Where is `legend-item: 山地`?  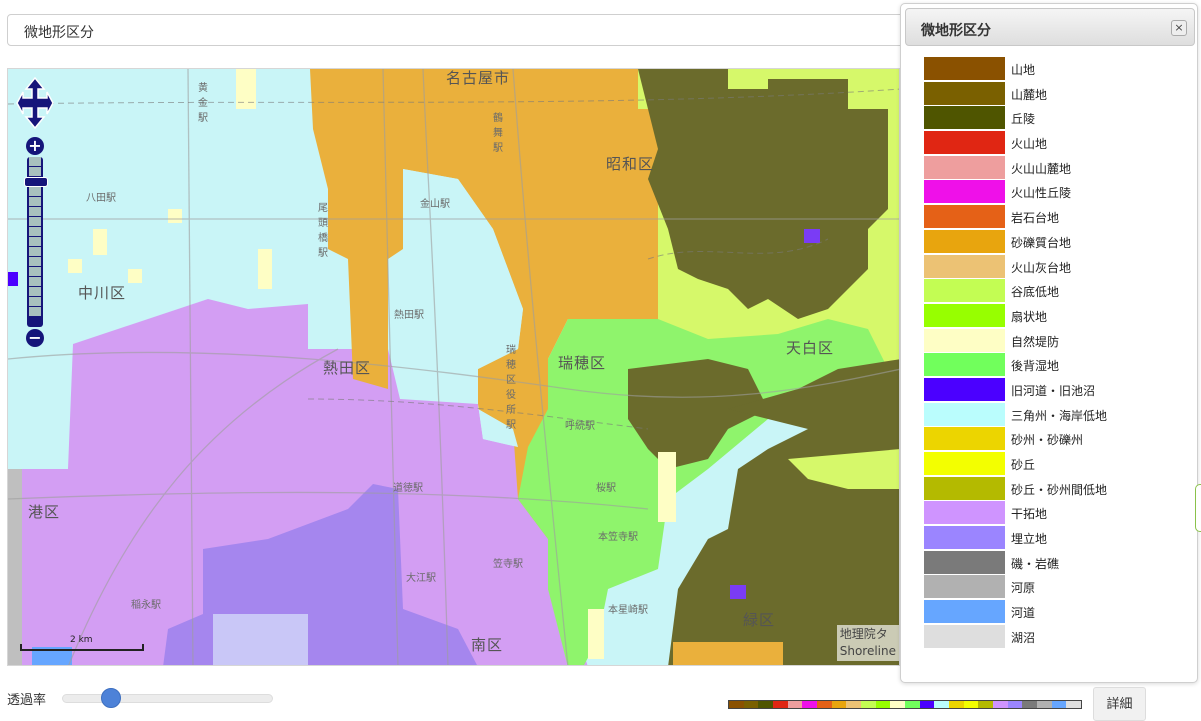
legend-item: 山地 is located at coordinates (1056, 68).